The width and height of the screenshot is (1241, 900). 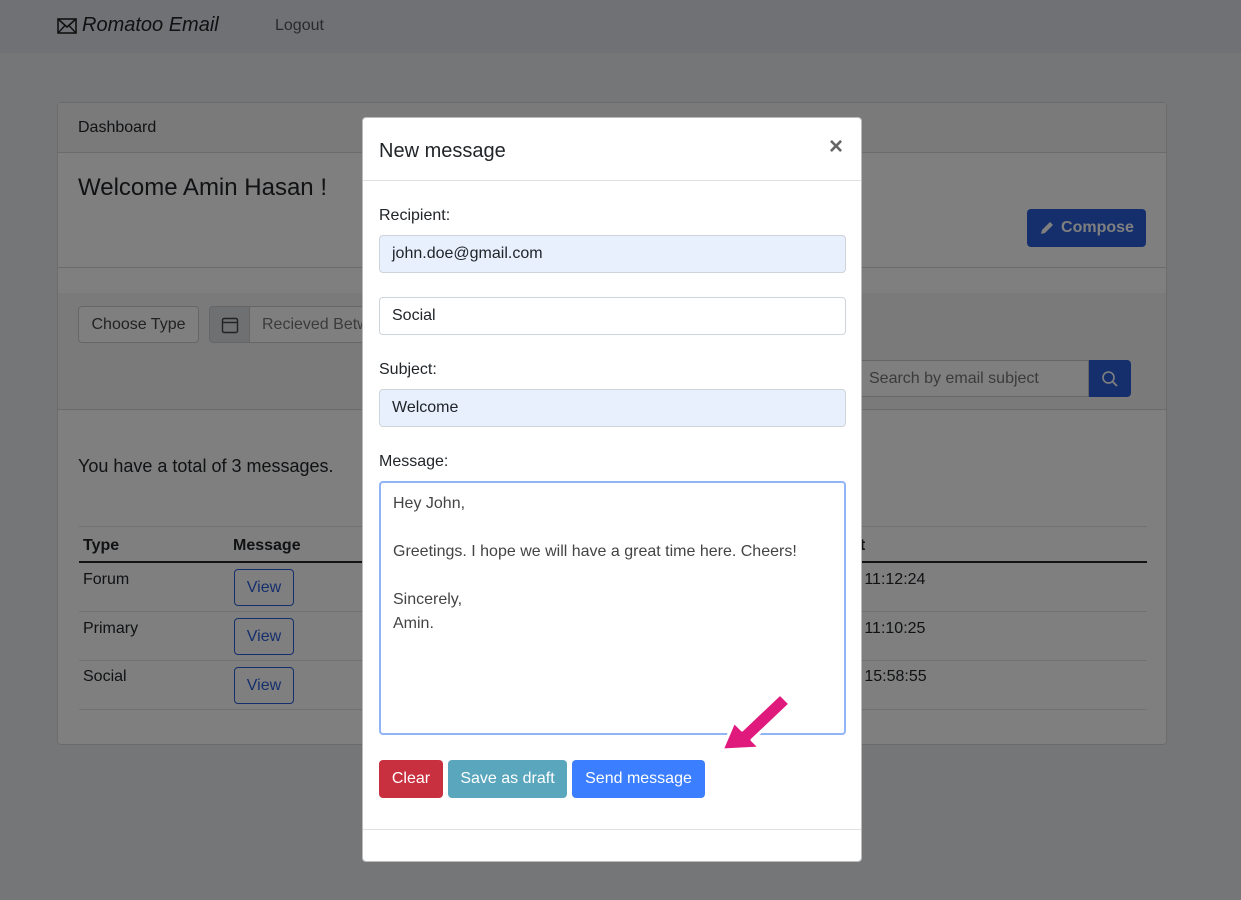 I want to click on clear-button: Clear, so click(x=411, y=779).